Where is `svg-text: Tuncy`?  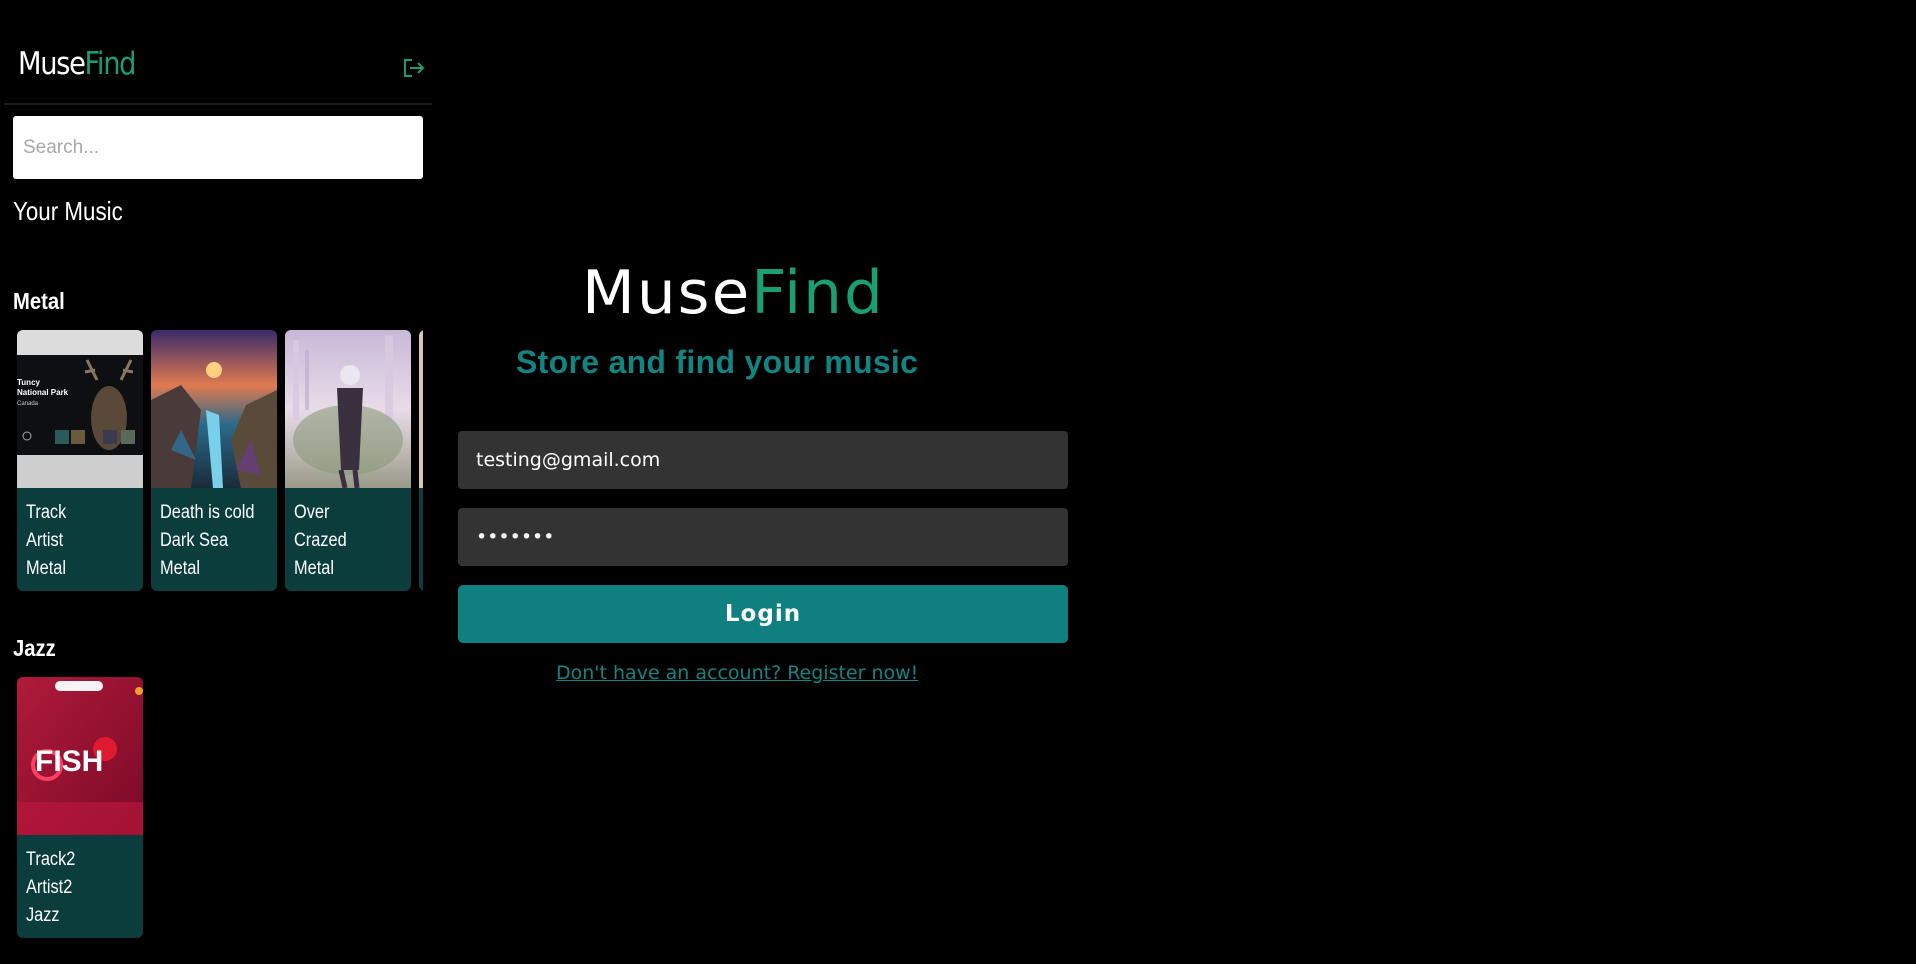
svg-text: Tuncy is located at coordinates (29, 382).